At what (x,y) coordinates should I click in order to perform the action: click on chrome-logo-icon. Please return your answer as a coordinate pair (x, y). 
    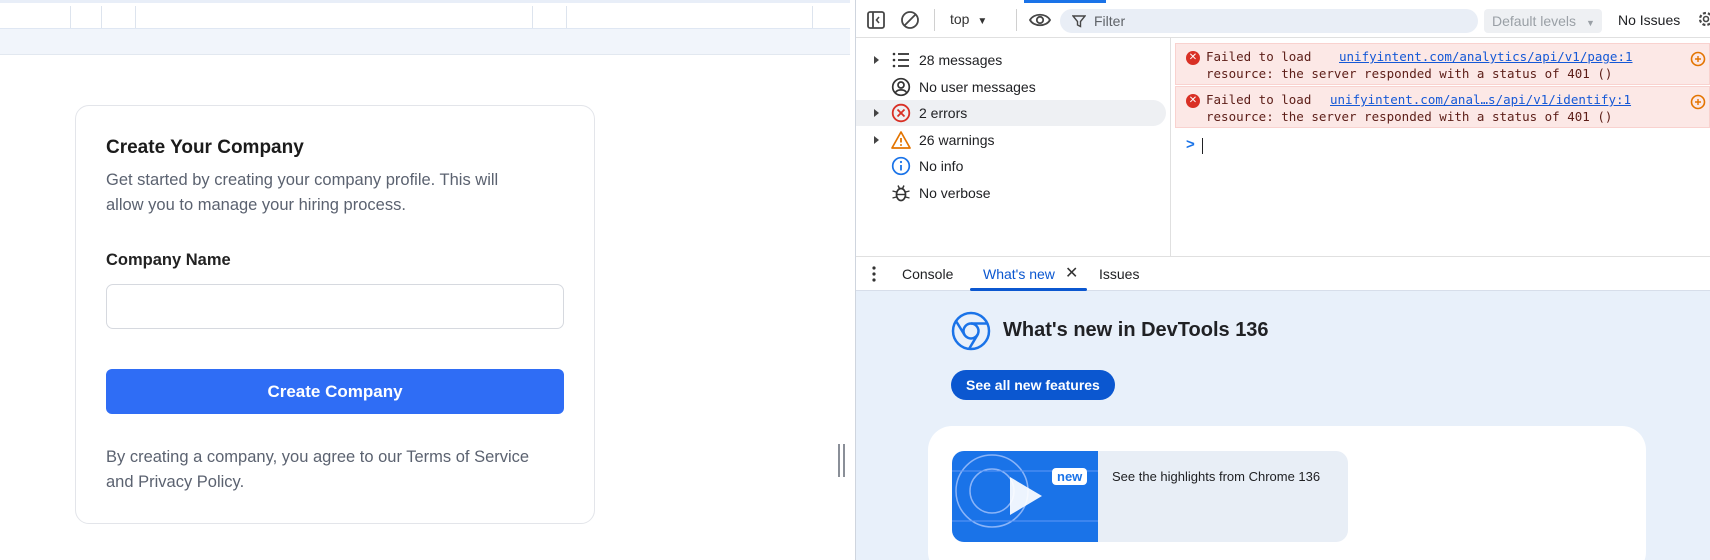
    Looking at the image, I should click on (971, 331).